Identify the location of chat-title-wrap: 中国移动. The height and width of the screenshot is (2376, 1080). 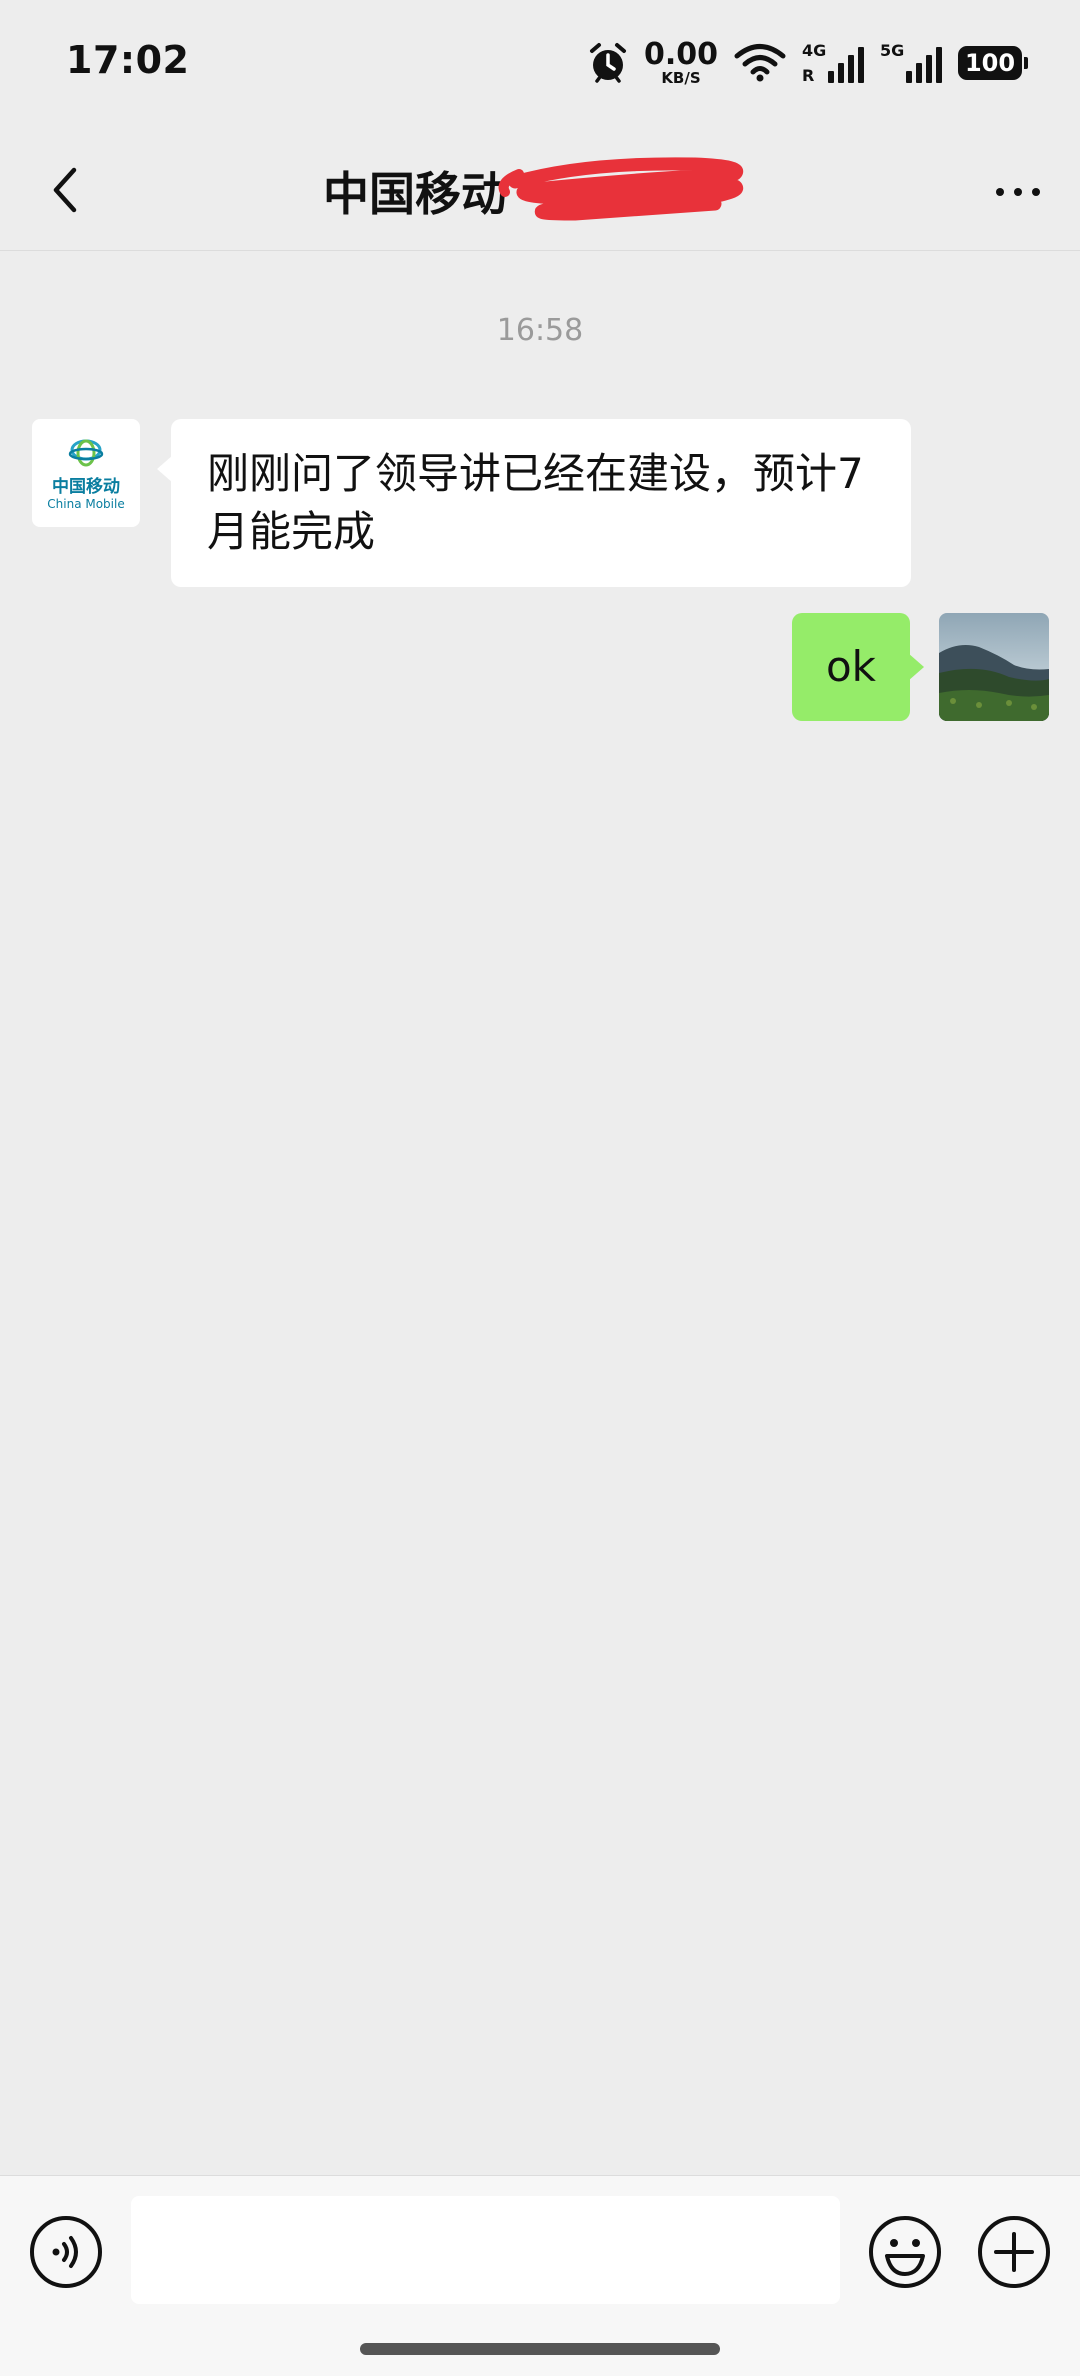
(540, 190).